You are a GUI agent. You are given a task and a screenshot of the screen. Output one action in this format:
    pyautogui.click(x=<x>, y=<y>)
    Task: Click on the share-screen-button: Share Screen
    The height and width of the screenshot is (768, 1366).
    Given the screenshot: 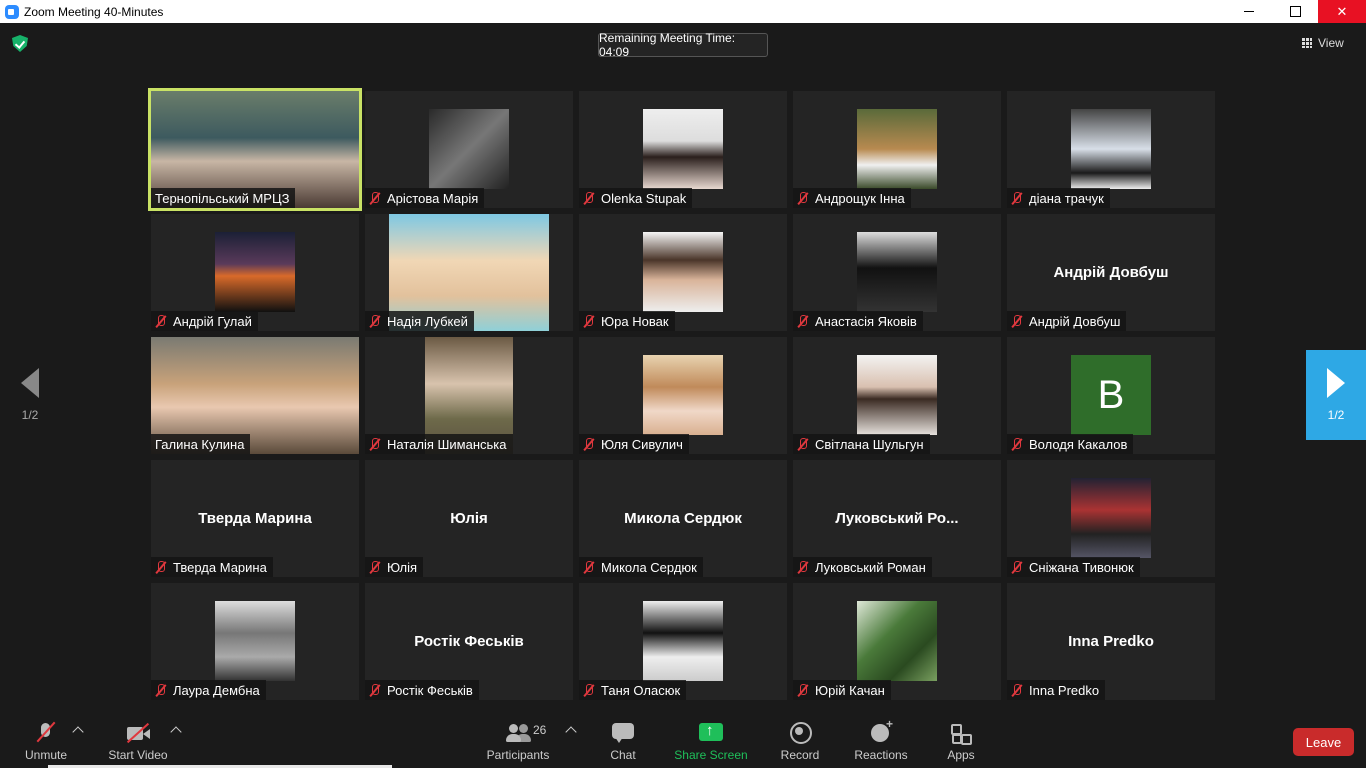 What is the action you would take?
    pyautogui.click(x=711, y=741)
    